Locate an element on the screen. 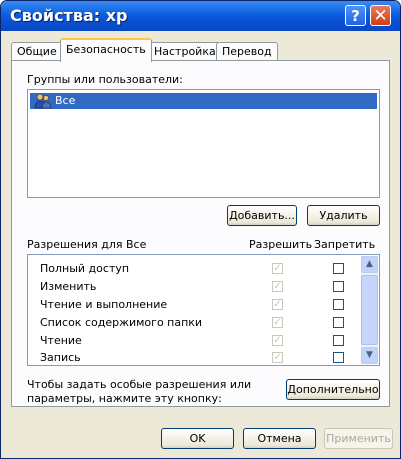 This screenshot has width=401, height=459. list-item: Все is located at coordinates (203, 101).